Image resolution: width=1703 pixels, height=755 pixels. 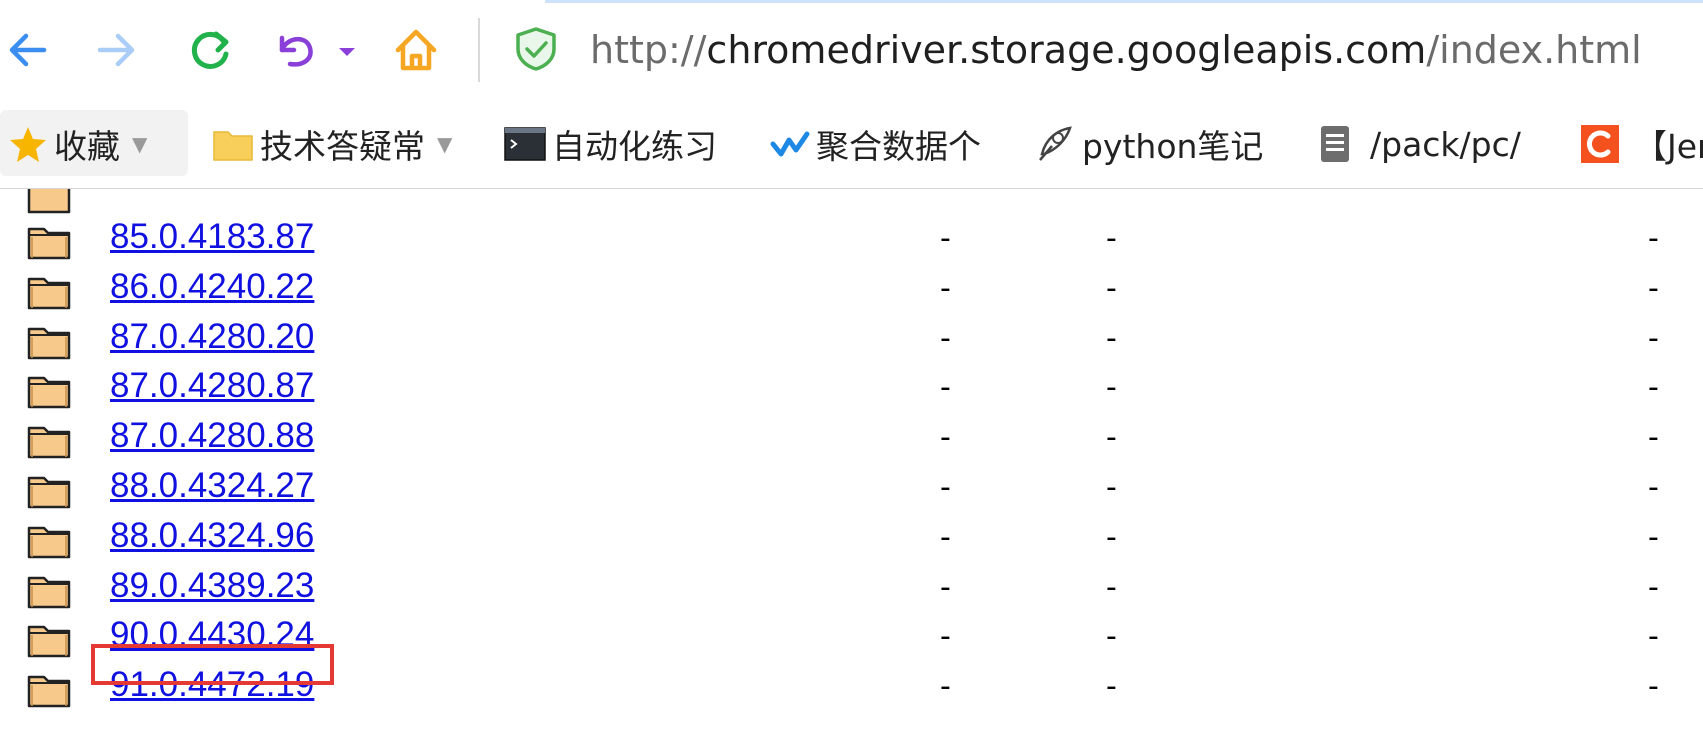 I want to click on url-scheme: http://, so click(x=648, y=50).